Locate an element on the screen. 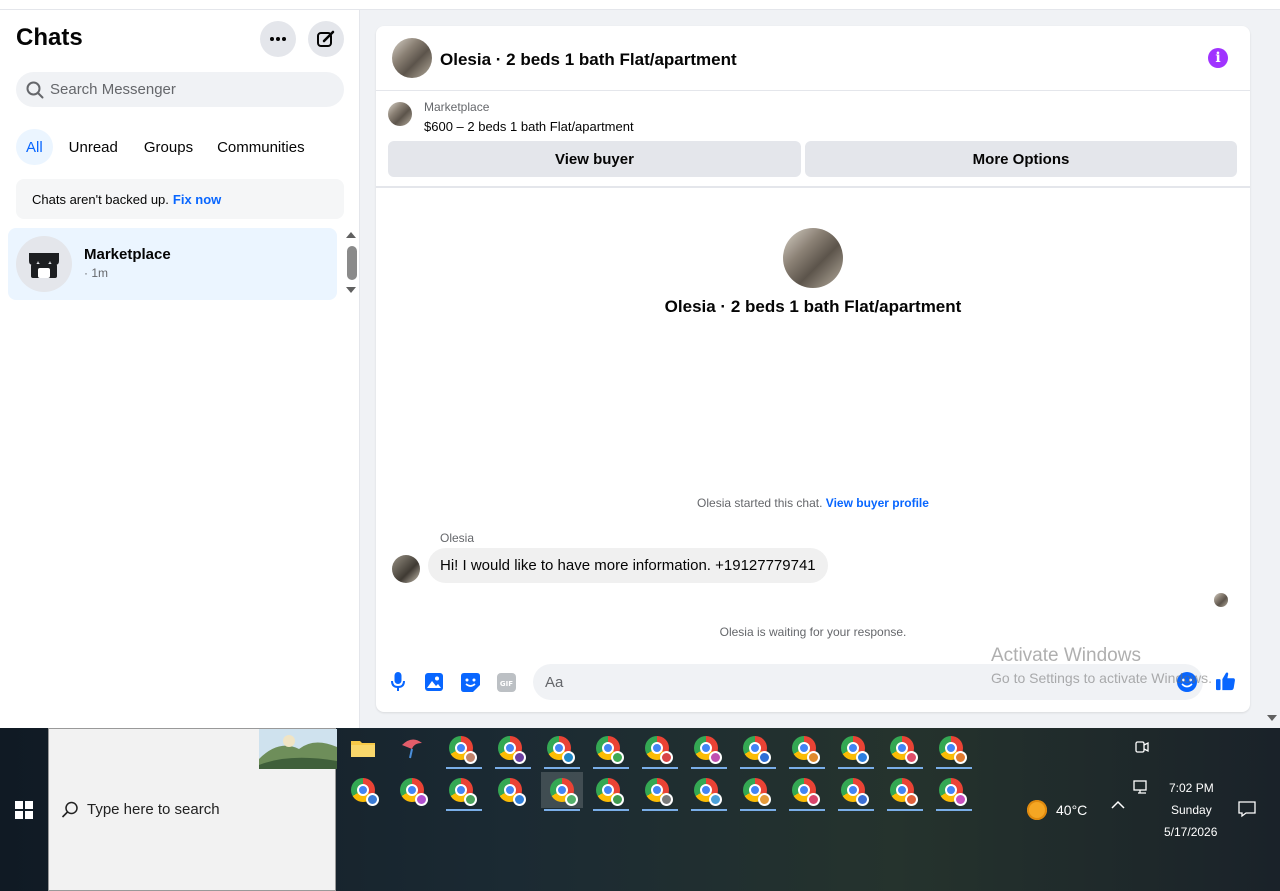  thumbs-up-icon is located at coordinates (1225, 681).